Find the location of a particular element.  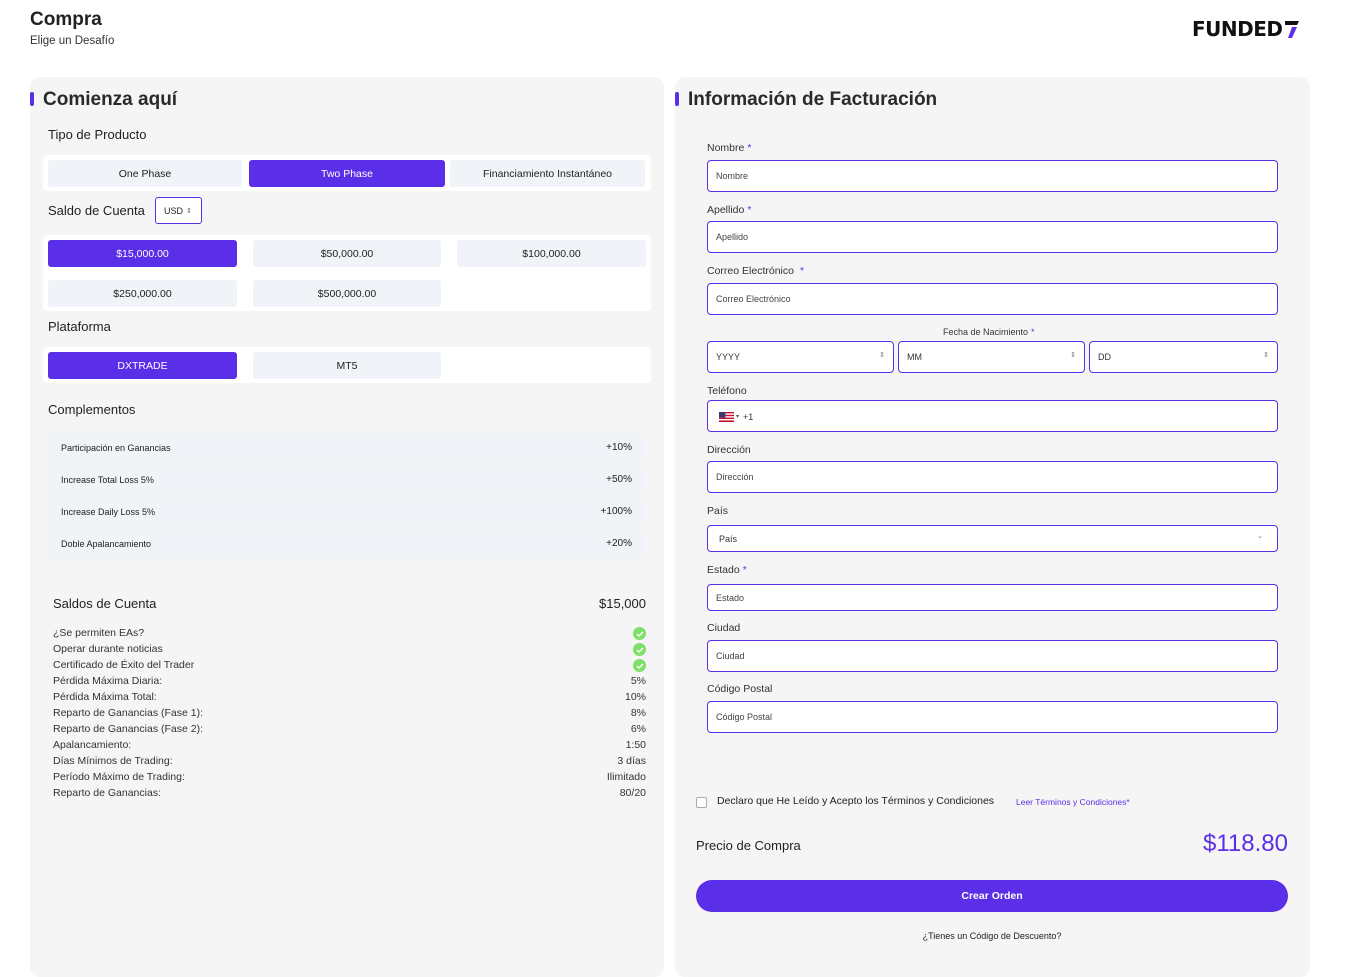

email-input is located at coordinates (992, 299).